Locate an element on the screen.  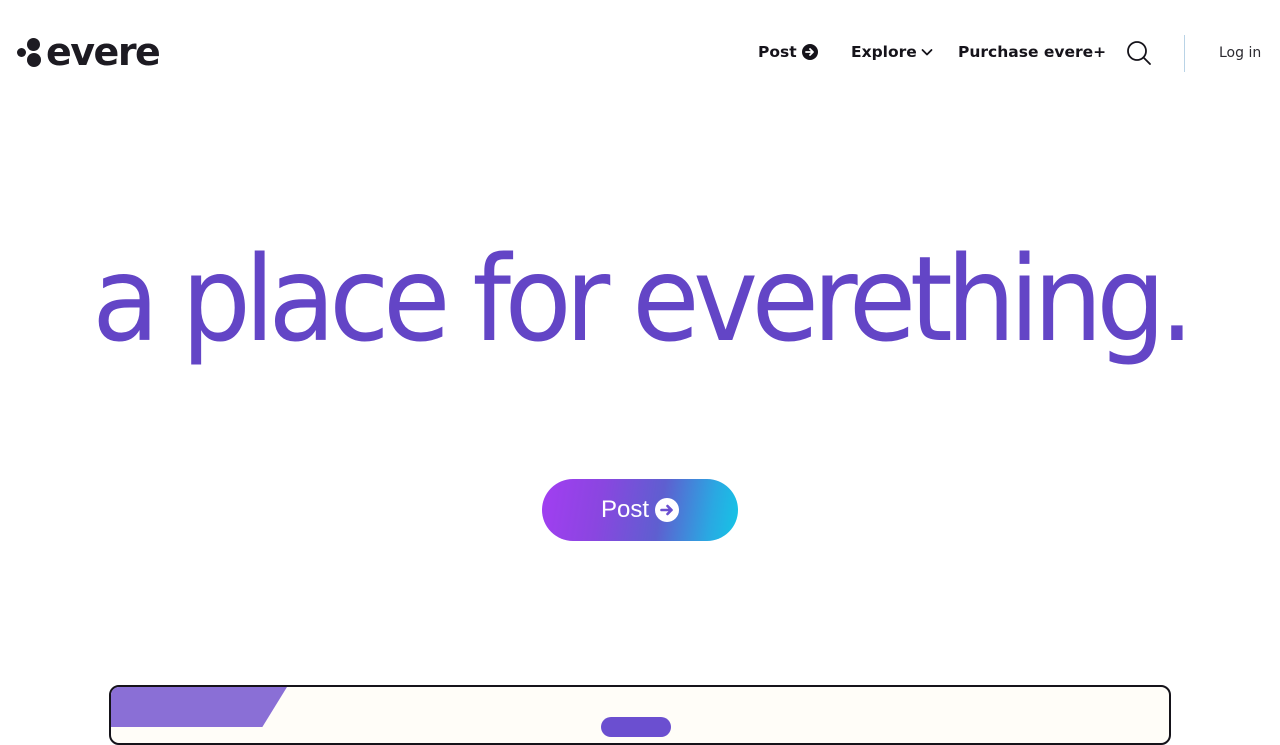
nav-explore-dropdown: Explore is located at coordinates (892, 52).